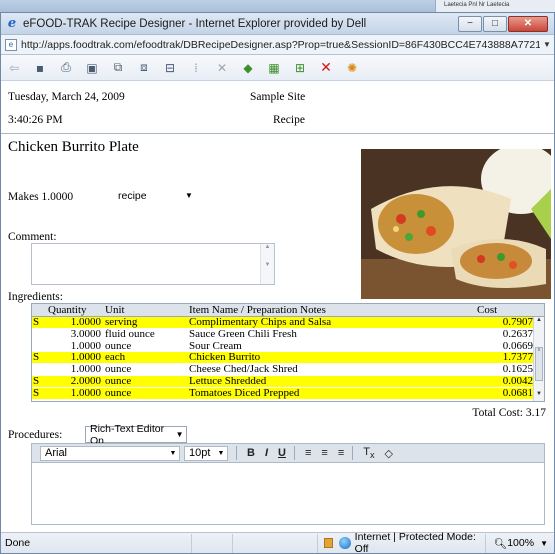 The height and width of the screenshot is (554, 555). What do you see at coordinates (506, 310) in the screenshot?
I see `col-cost: Cost` at bounding box center [506, 310].